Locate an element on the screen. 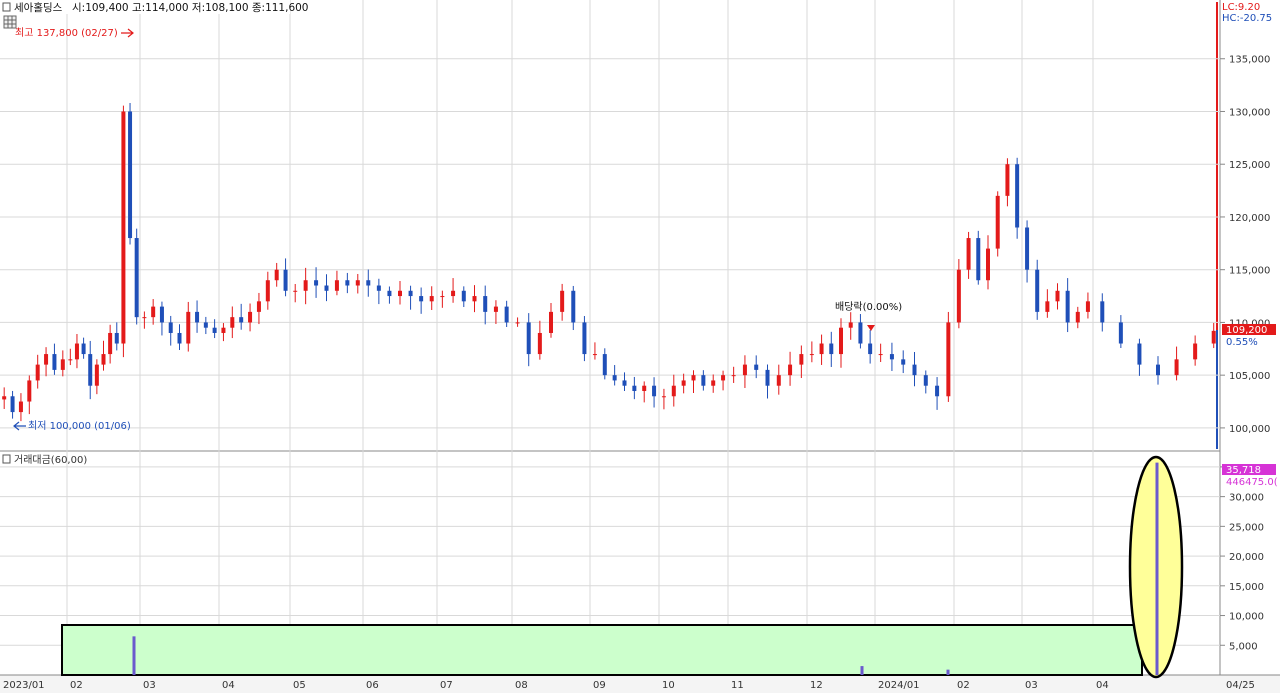 Image resolution: width=1280 pixels, height=693 pixels. price-tick-label: 115,000 is located at coordinates (1249, 271).